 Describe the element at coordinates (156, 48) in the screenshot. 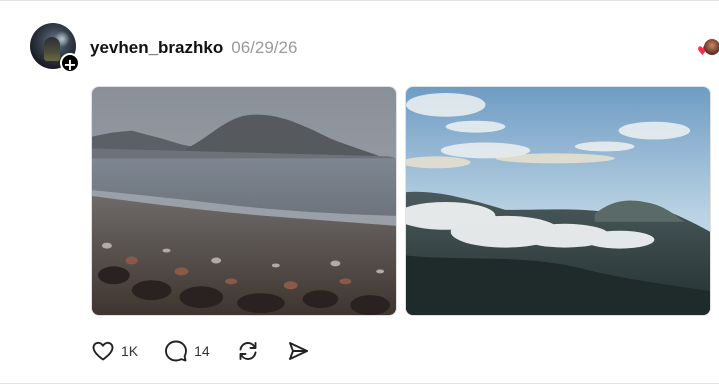

I see `username: yevhen_brazhko` at that location.